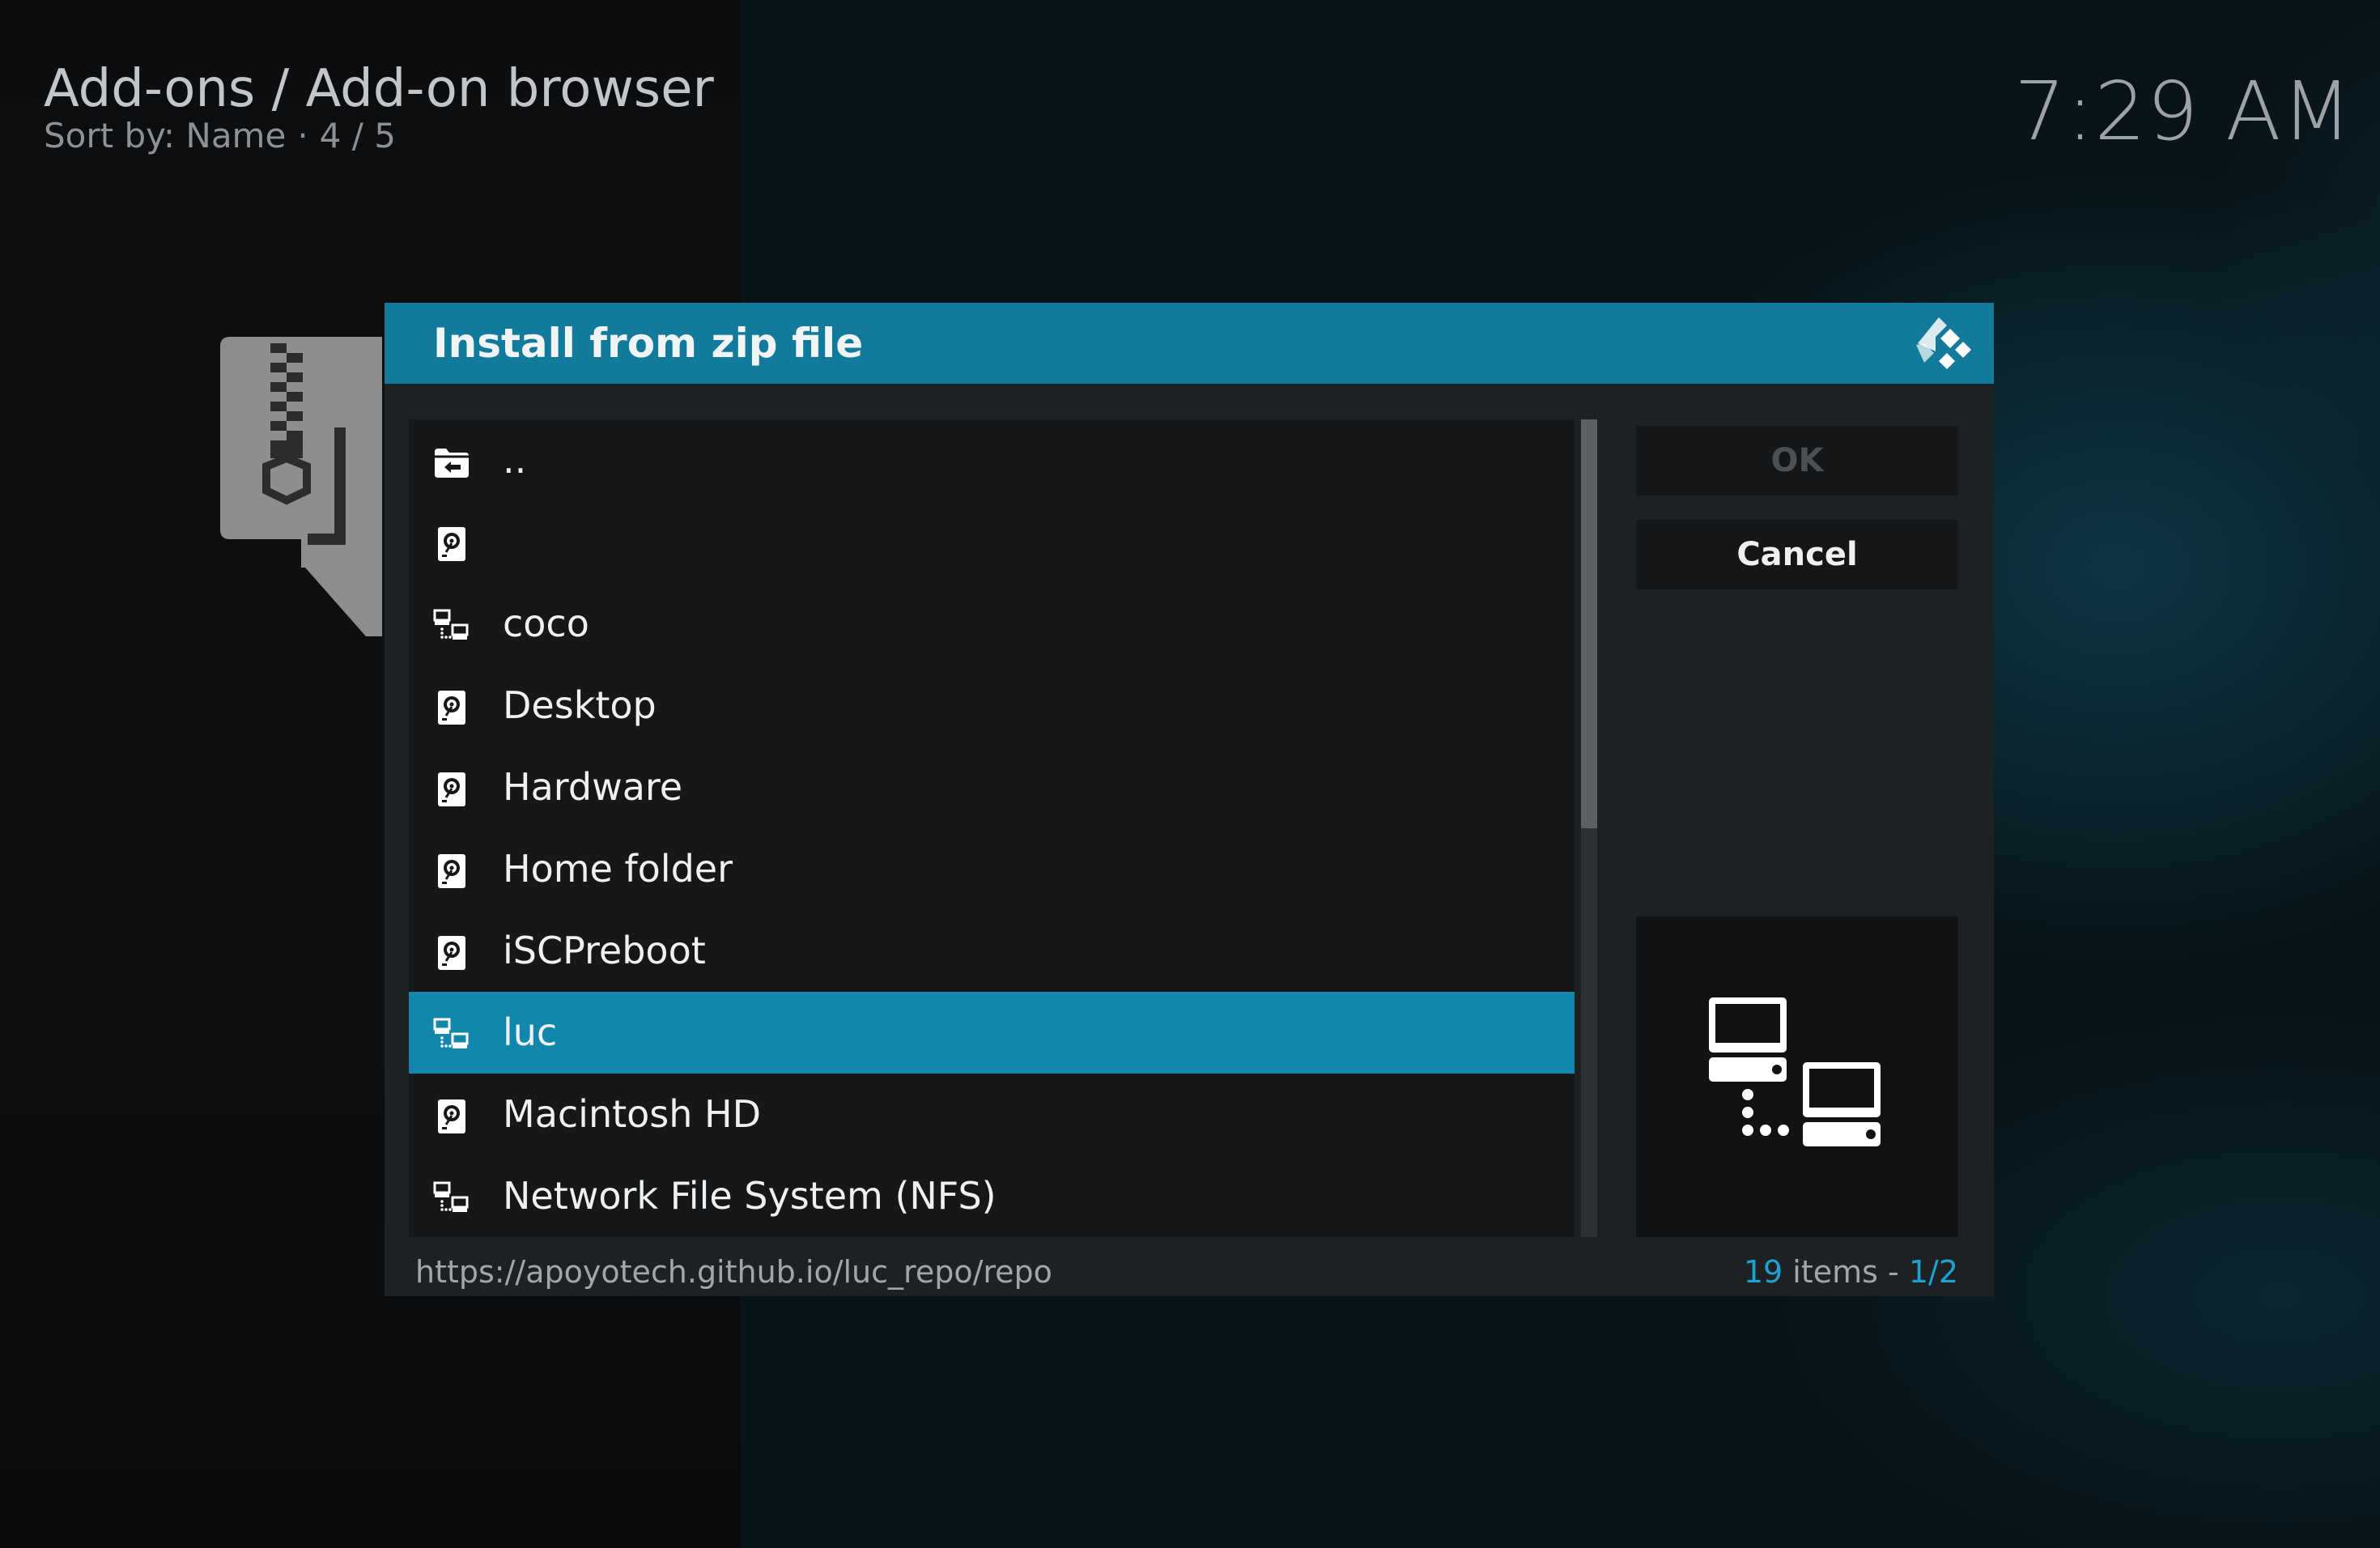 This screenshot has height=1548, width=2380. What do you see at coordinates (992, 1115) in the screenshot?
I see `list-item: Macintosh HD` at bounding box center [992, 1115].